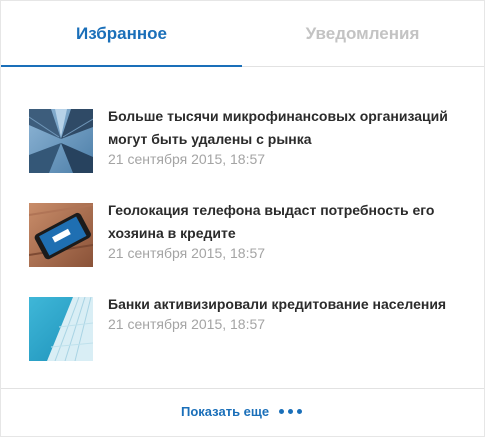 The height and width of the screenshot is (437, 485). Describe the element at coordinates (61, 235) in the screenshot. I see `smartphone-thumbnail` at that location.